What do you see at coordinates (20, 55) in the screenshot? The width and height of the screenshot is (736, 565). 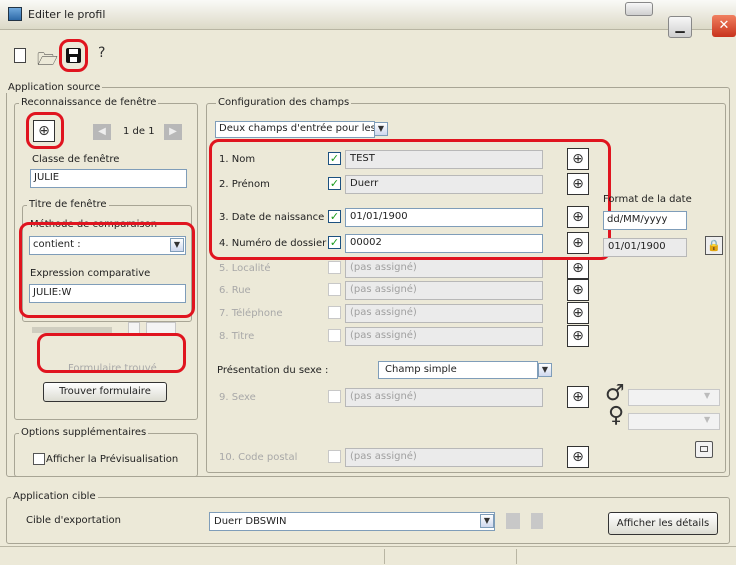 I see `new-file-icon` at bounding box center [20, 55].